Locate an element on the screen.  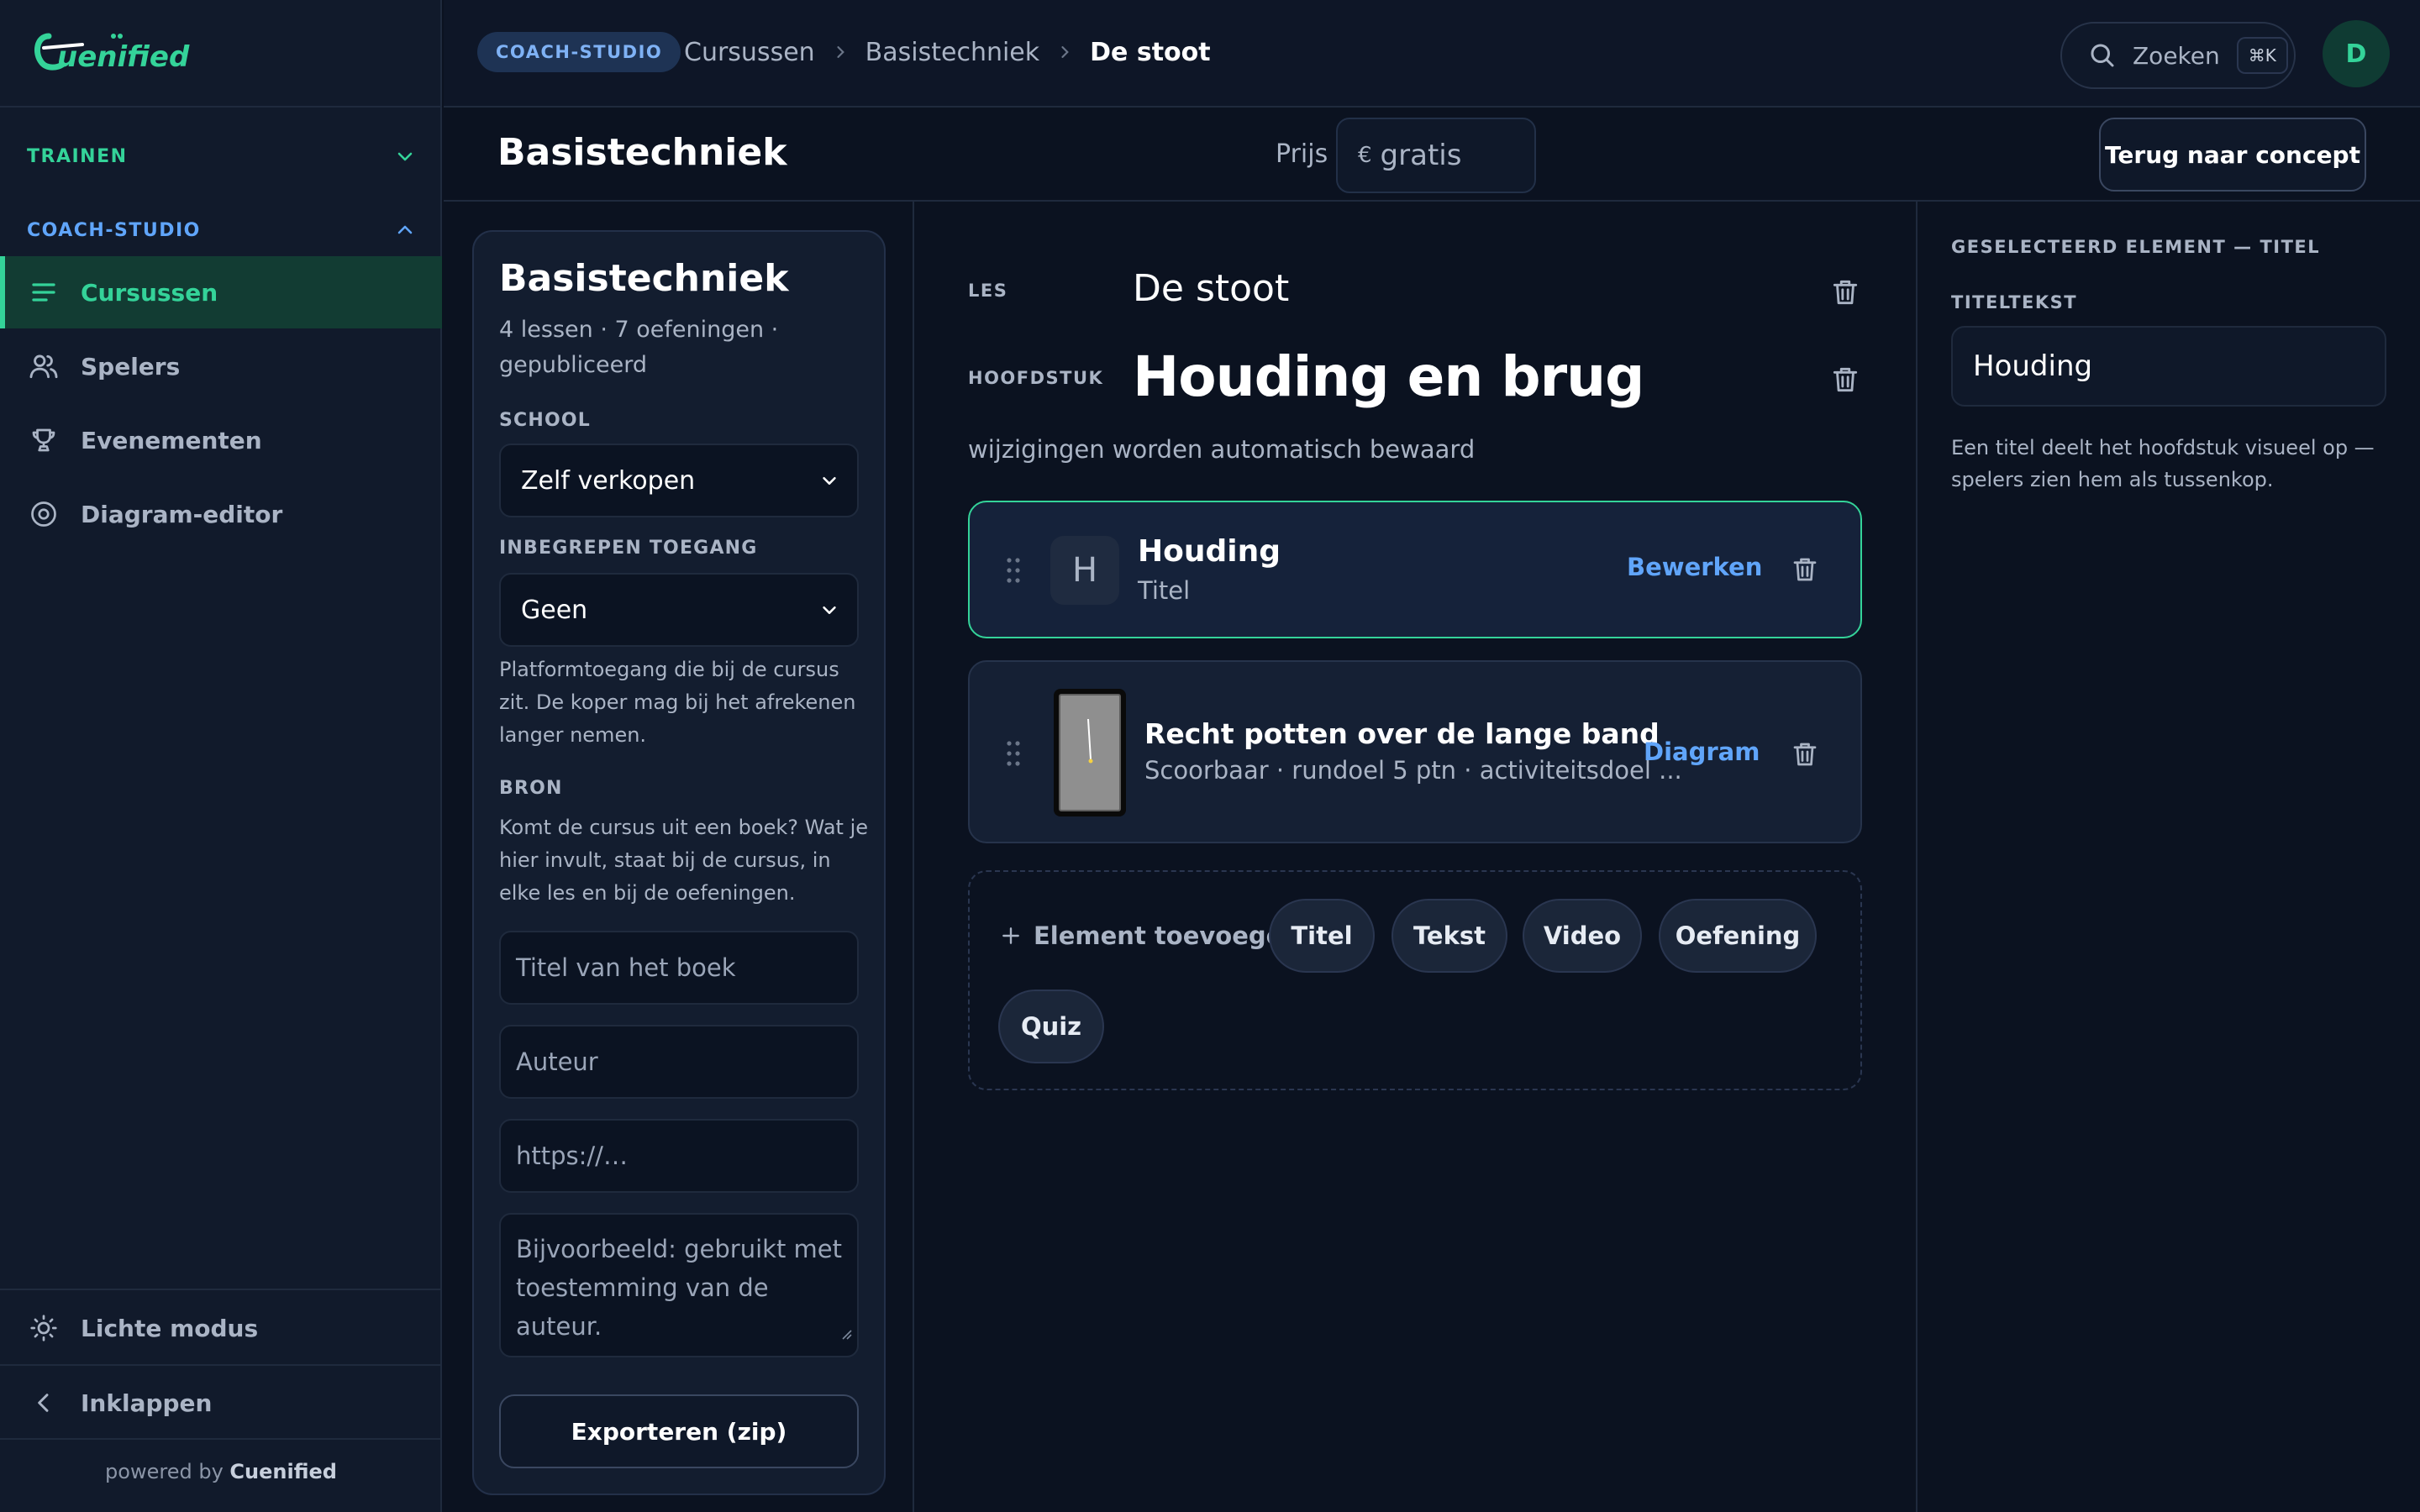
price-input: € gratis is located at coordinates (1436, 155).